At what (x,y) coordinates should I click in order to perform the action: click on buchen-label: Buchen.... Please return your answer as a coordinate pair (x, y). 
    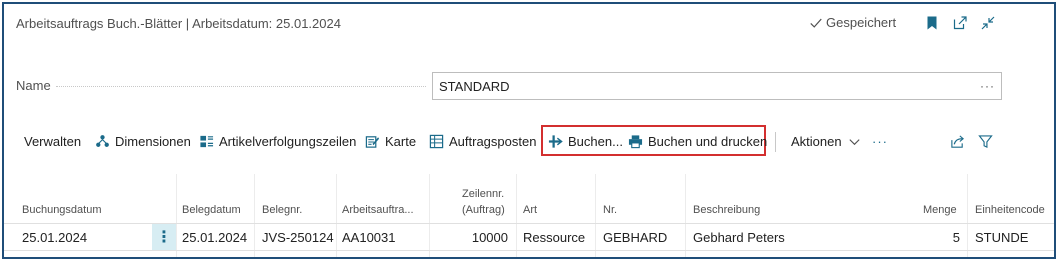
    Looking at the image, I should click on (595, 141).